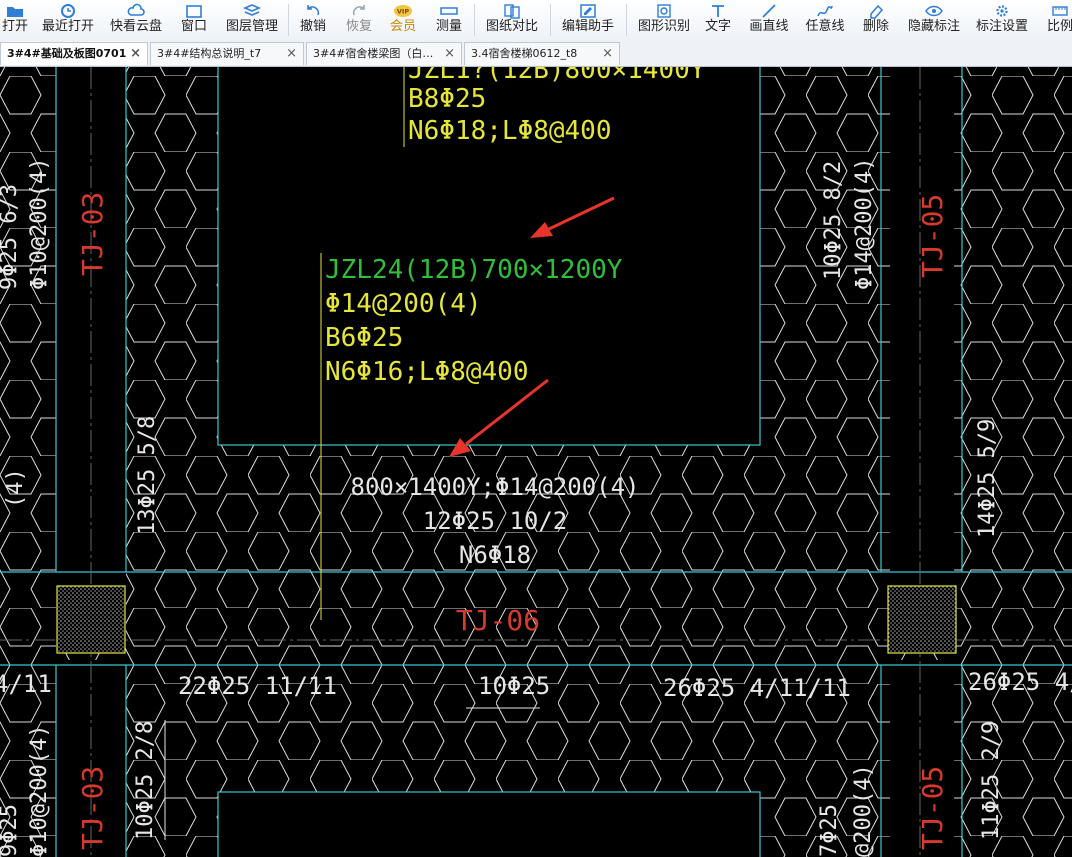 Image resolution: width=1072 pixels, height=857 pixels. I want to click on cloud-label: 快看云盘, so click(135, 26).